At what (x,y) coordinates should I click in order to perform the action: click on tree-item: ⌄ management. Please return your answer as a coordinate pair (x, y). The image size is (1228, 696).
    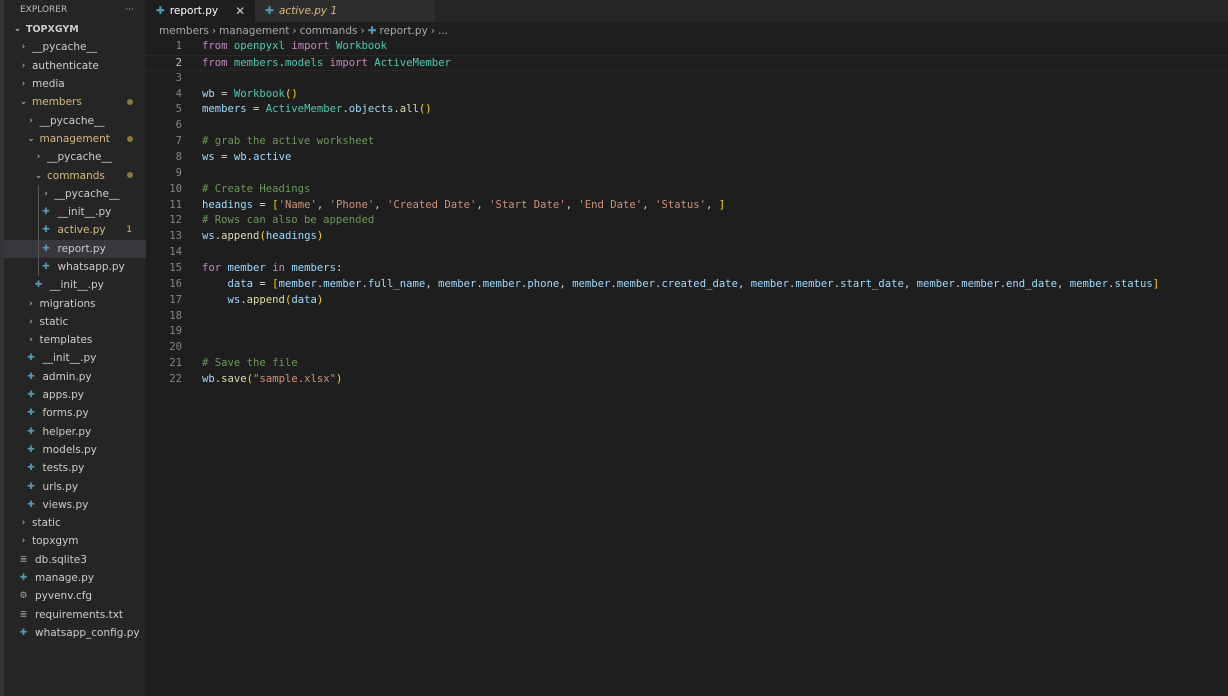
    Looking at the image, I should click on (75, 139).